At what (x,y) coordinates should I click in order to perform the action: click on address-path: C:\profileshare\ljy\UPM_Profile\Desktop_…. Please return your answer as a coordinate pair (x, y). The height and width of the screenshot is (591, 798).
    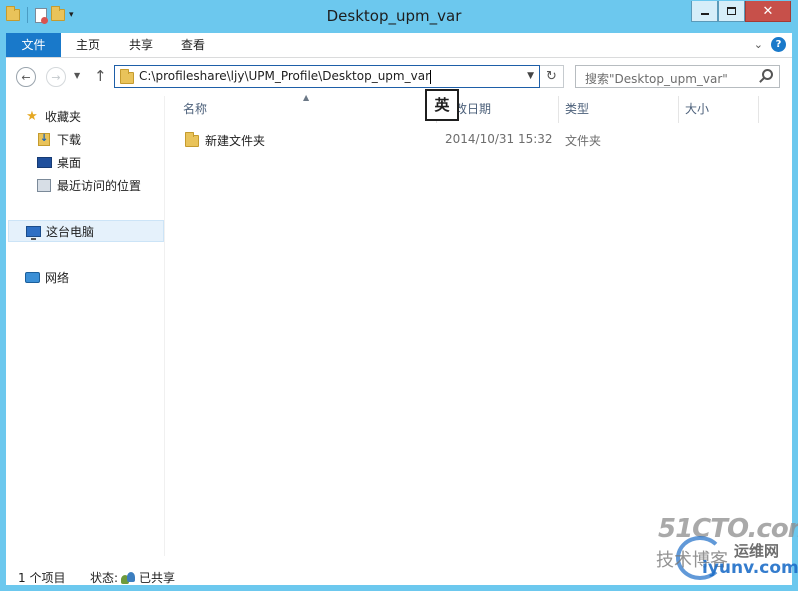
    Looking at the image, I should click on (285, 76).